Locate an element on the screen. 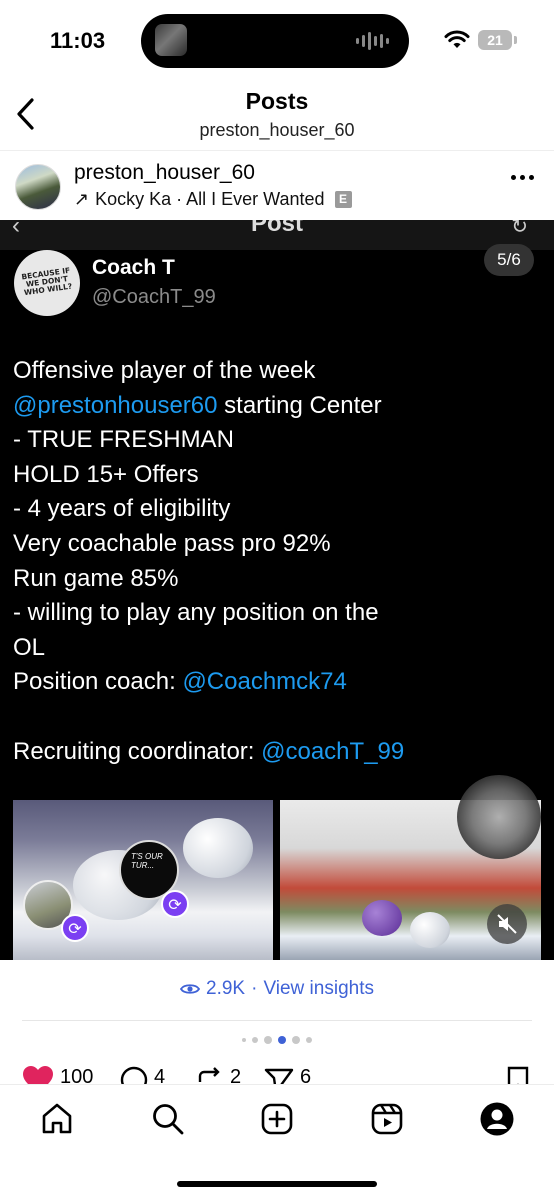 The height and width of the screenshot is (1200, 554). nav-profile is located at coordinates (497, 1119).